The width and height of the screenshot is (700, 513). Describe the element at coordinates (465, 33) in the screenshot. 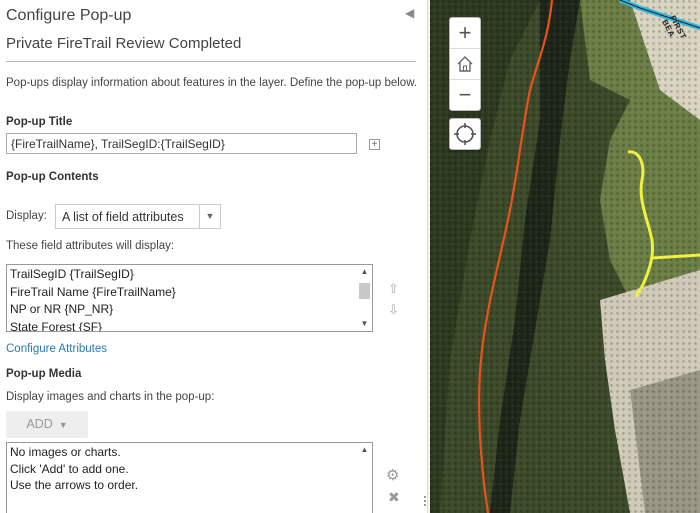

I see `zoom-in-button: +` at that location.